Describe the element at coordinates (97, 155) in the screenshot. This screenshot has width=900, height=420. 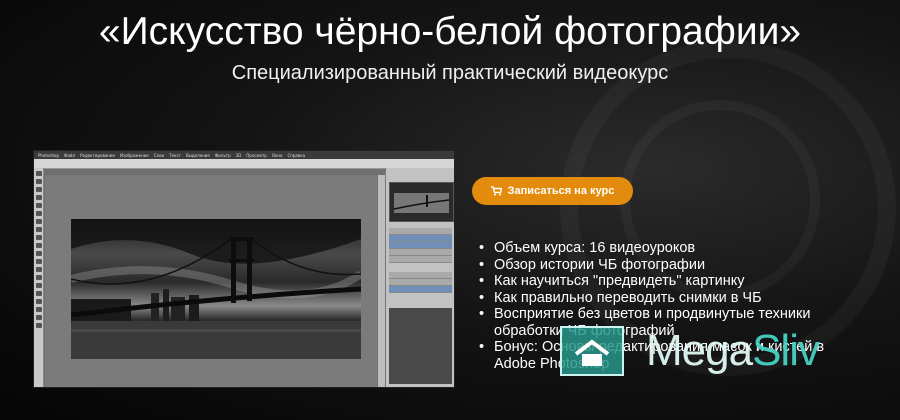
I see `preview-menu-item: Редактирование` at that location.